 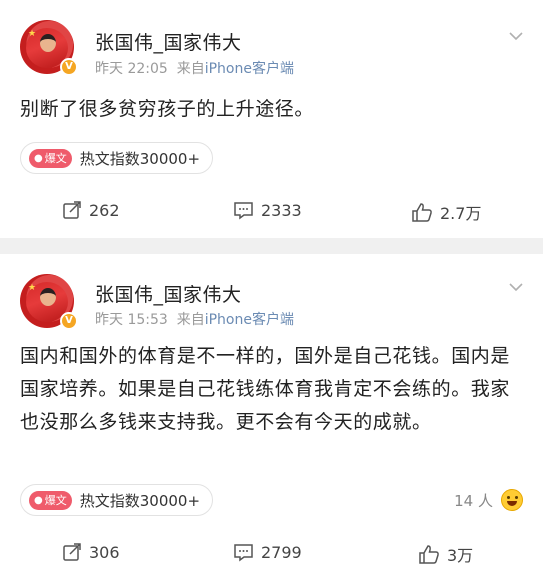 I want to click on action-bar: 306 2799 3万, so click(x=271, y=555).